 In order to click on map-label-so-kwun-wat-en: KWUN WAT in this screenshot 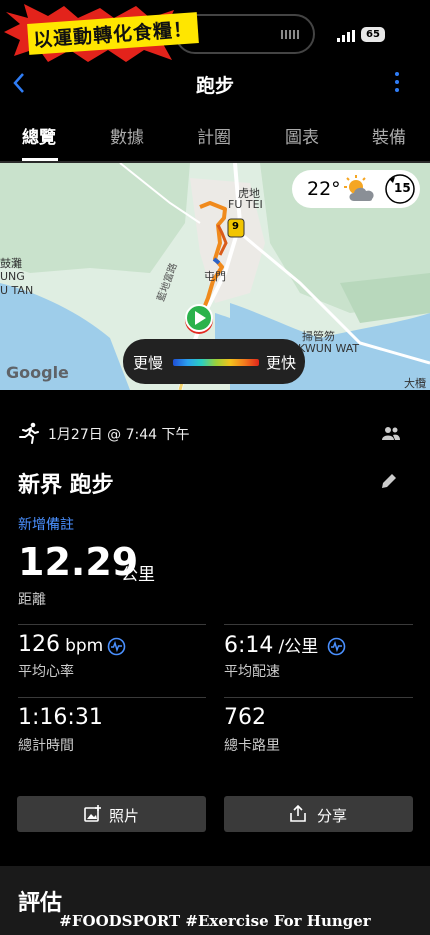, I will do `click(329, 348)`.